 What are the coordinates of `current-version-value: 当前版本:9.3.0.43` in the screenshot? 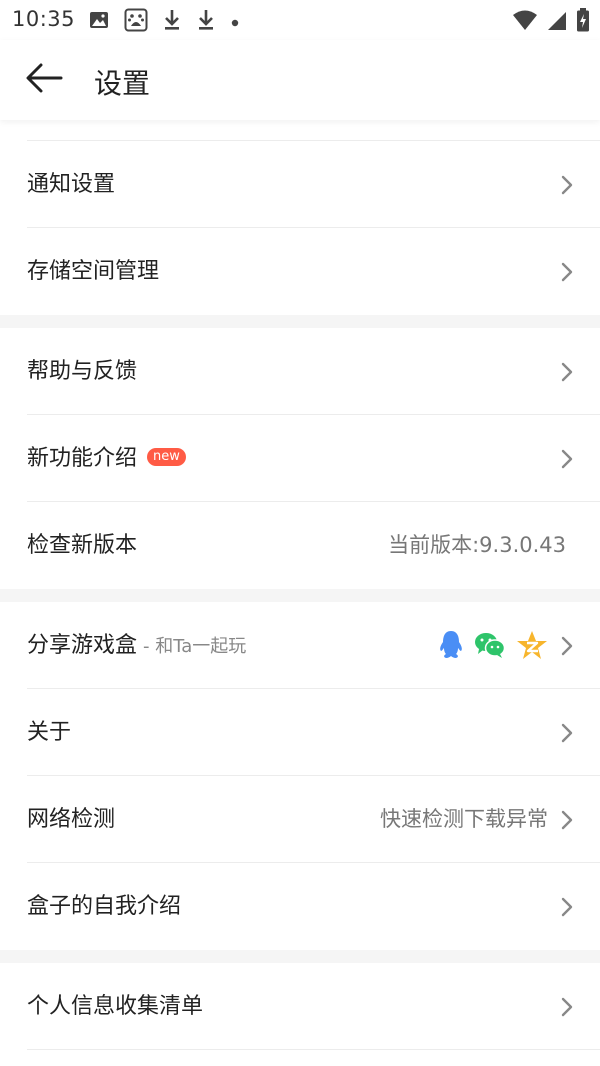 It's located at (477, 545).